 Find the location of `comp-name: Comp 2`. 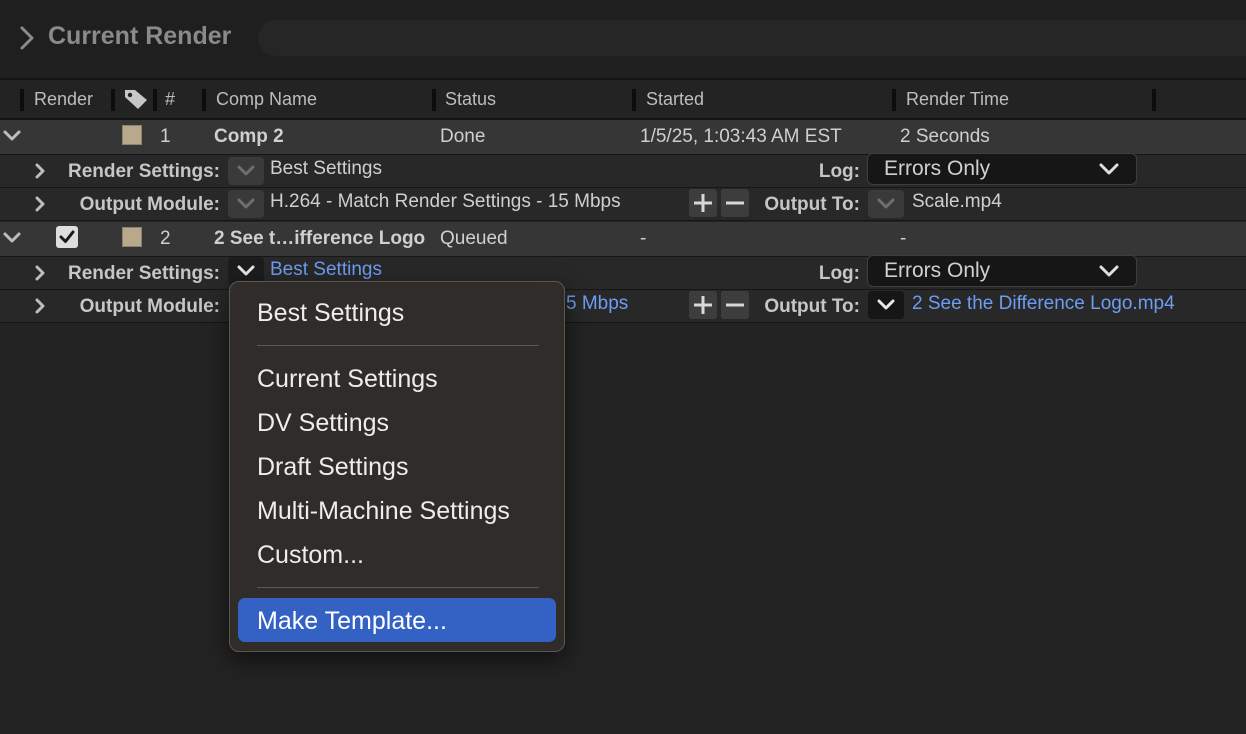

comp-name: Comp 2 is located at coordinates (249, 137).